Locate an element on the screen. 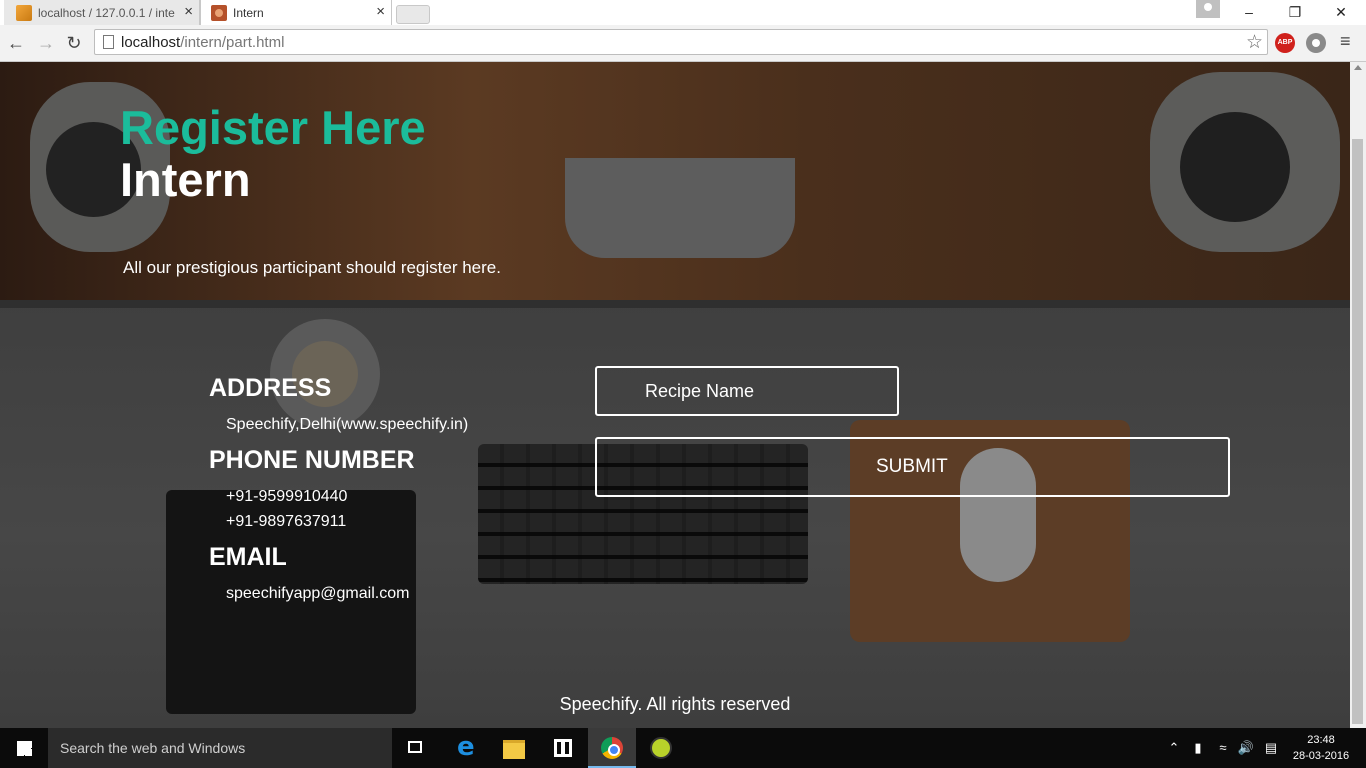 This screenshot has width=1366, height=768. address-bar: localhost/intern/part.html ☆ is located at coordinates (681, 42).